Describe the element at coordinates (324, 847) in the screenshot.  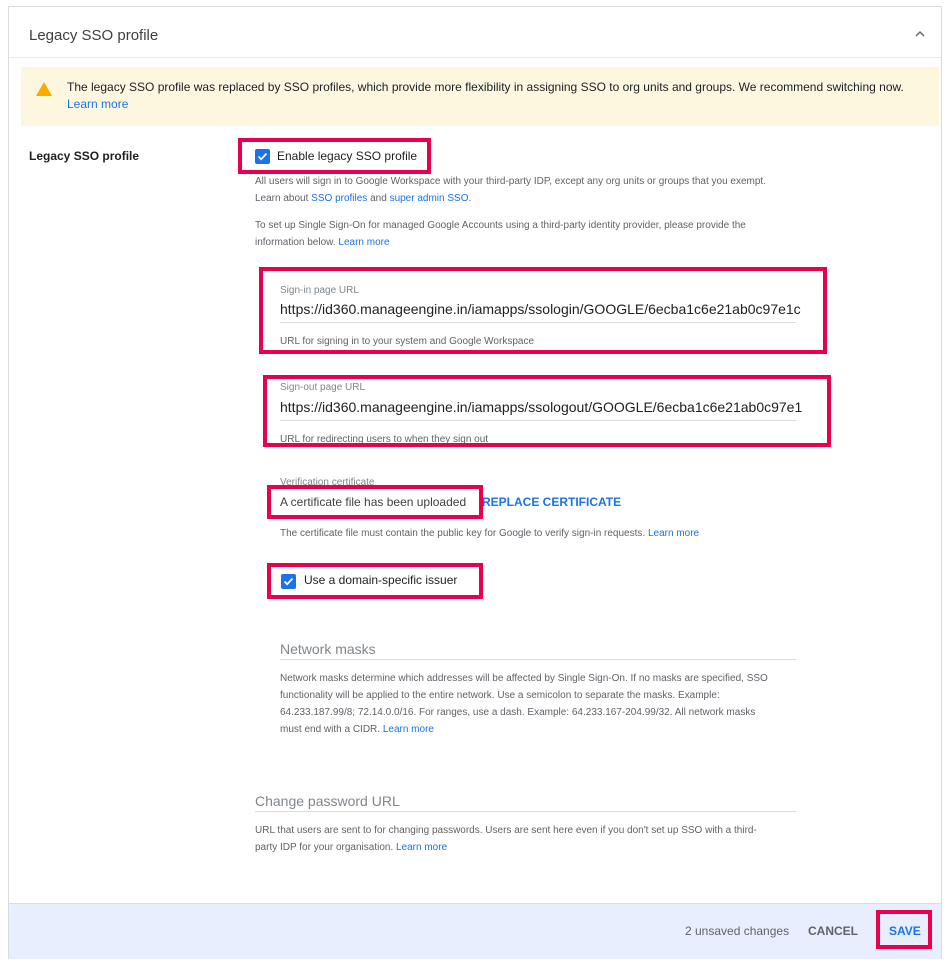
I see `change-password-helper-text: party IDP for your organisation.` at that location.